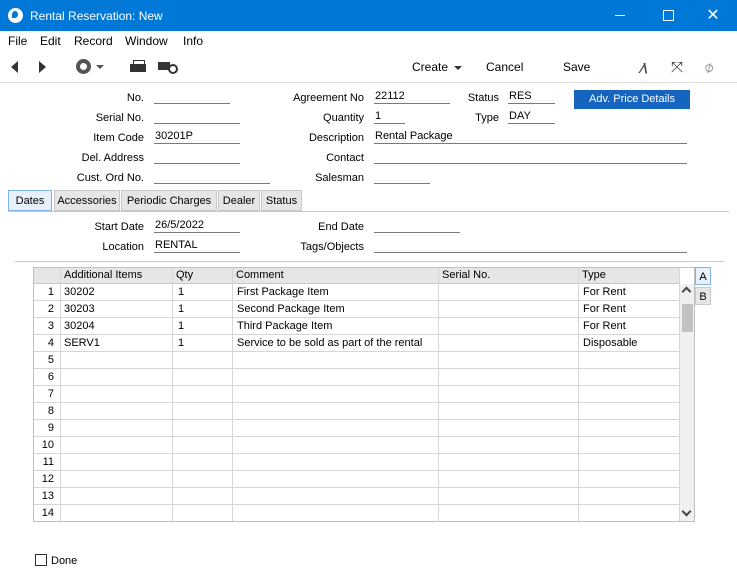 The height and width of the screenshot is (586, 737). What do you see at coordinates (531, 117) in the screenshot?
I see `type-field: DAY` at bounding box center [531, 117].